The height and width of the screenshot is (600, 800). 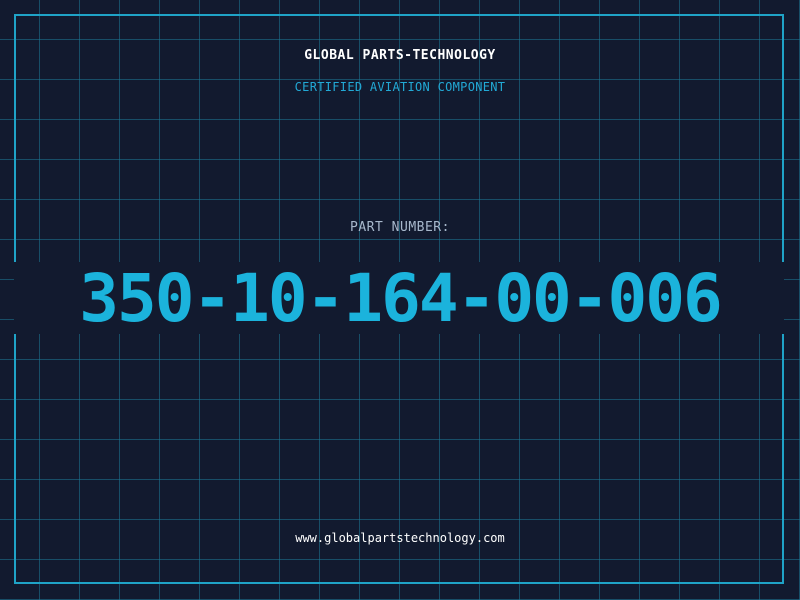 I want to click on part-number-label: PART NUMBER:, so click(x=400, y=227).